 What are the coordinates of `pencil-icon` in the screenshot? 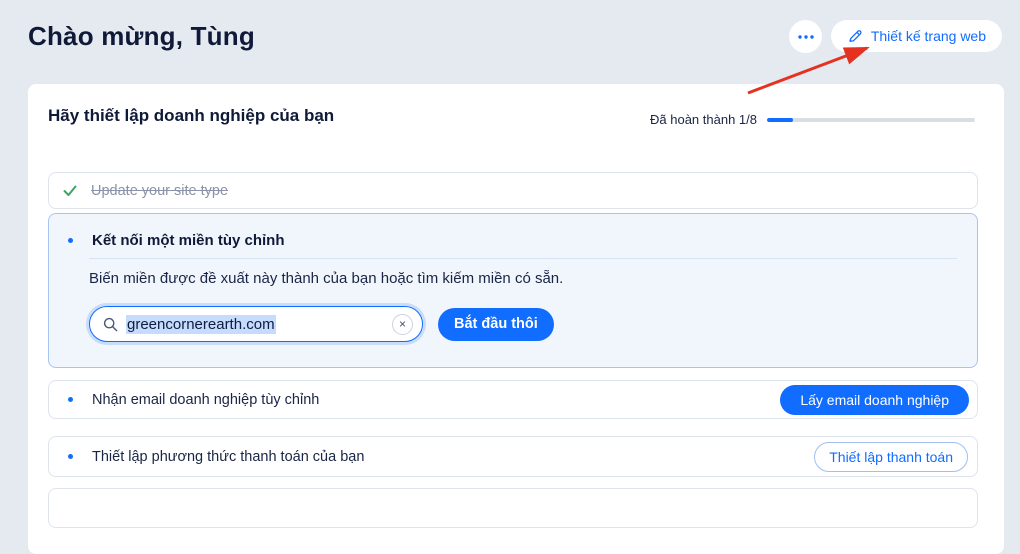 It's located at (855, 36).